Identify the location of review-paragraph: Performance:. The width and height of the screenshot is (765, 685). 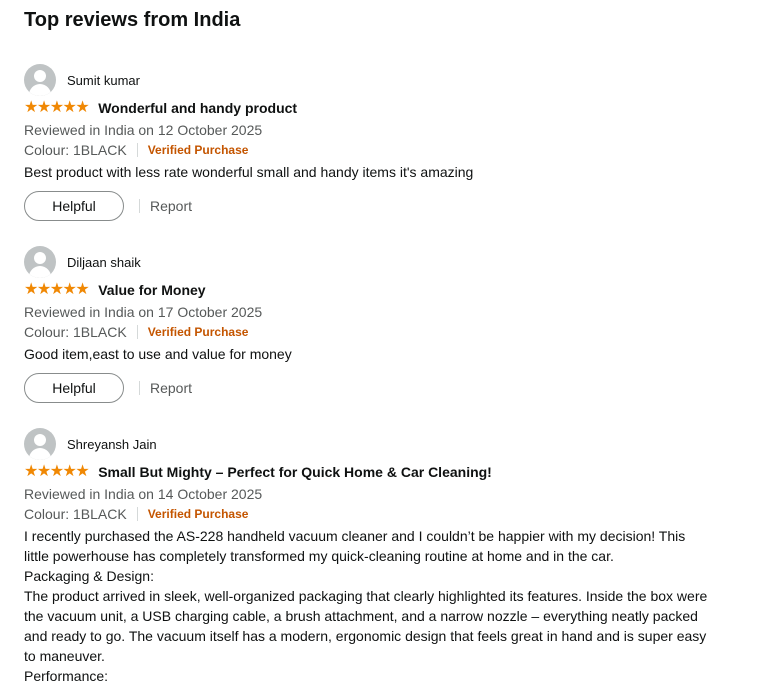
(66, 676).